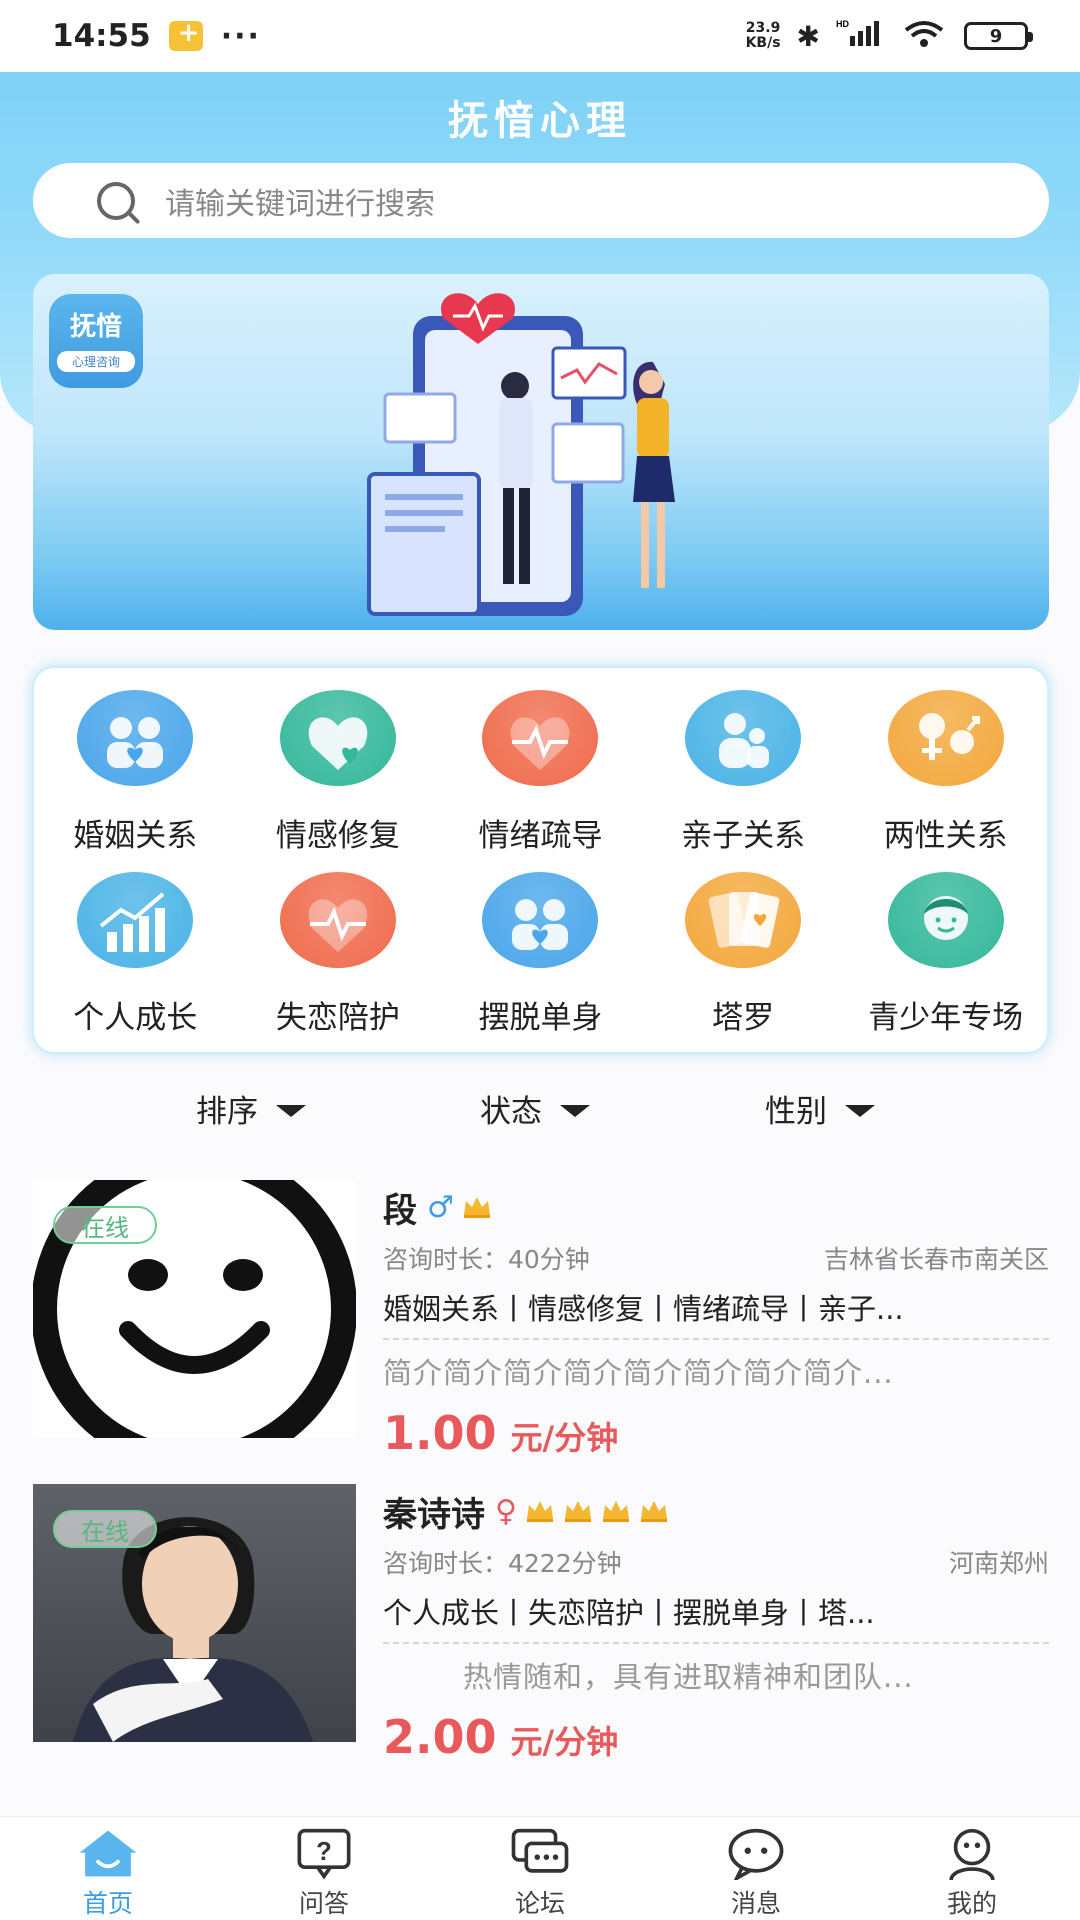  Describe the element at coordinates (108, 1853) in the screenshot. I see `home-icon` at that location.